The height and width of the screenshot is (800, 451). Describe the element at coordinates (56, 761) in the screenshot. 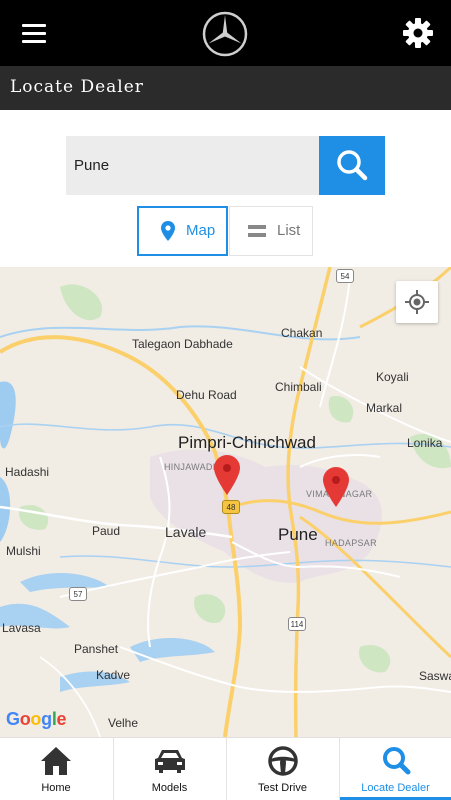

I see `home-icon` at that location.